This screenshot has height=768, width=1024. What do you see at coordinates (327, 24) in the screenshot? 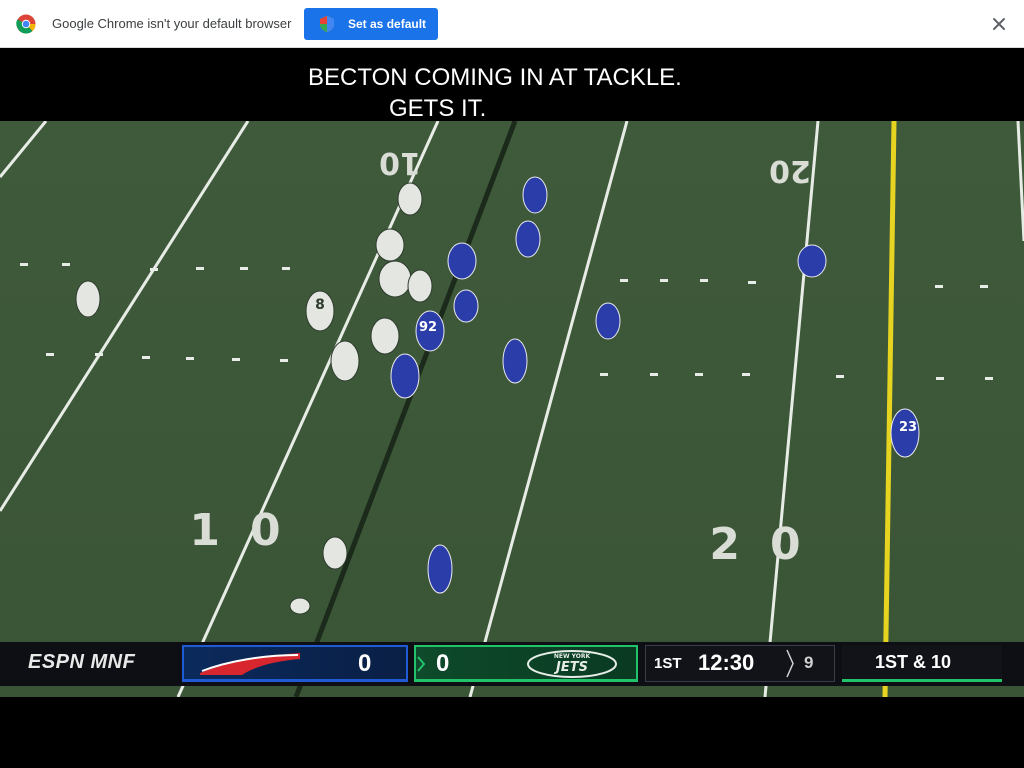
I see `shield-icon` at bounding box center [327, 24].